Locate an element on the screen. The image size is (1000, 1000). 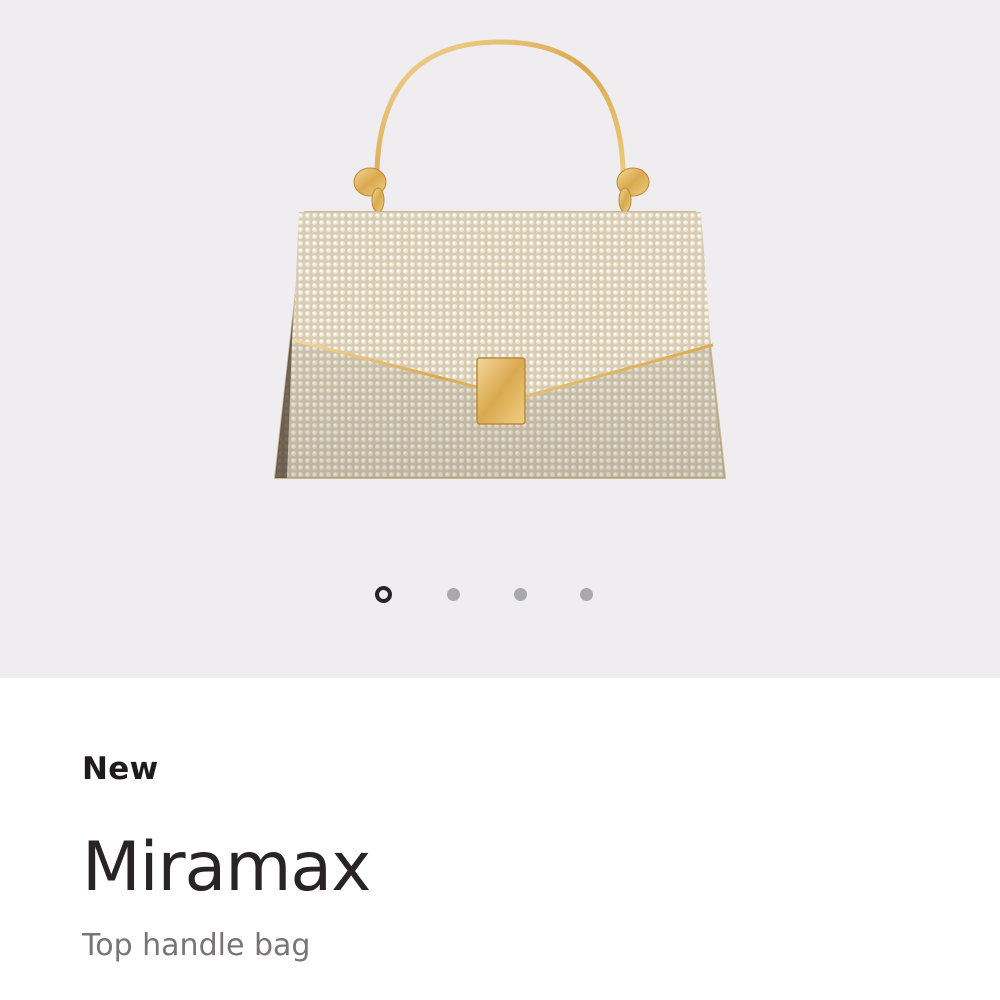
product-title: Miramax is located at coordinates (226, 867).